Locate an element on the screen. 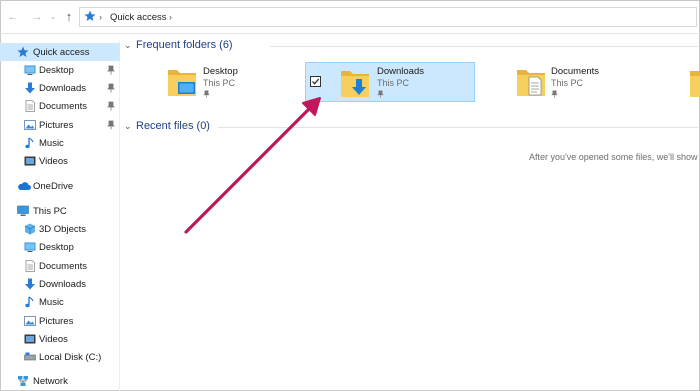 The image size is (700, 391). sidebar-item-documents: Documents is located at coordinates (60, 106).